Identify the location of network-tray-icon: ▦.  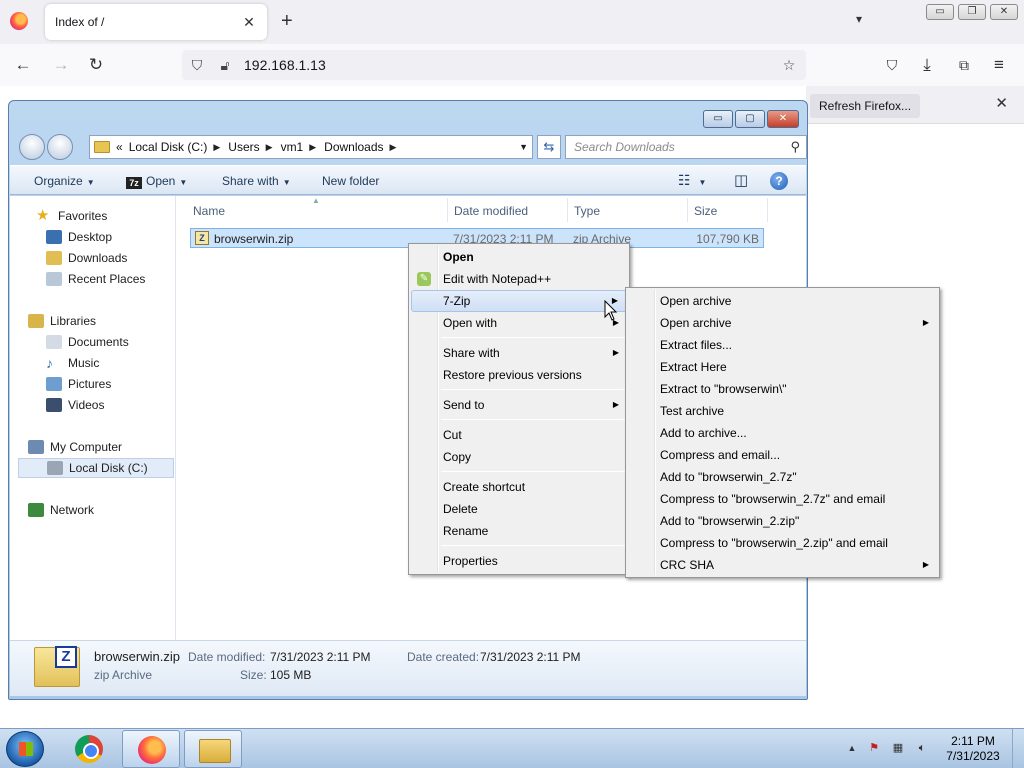
(898, 748).